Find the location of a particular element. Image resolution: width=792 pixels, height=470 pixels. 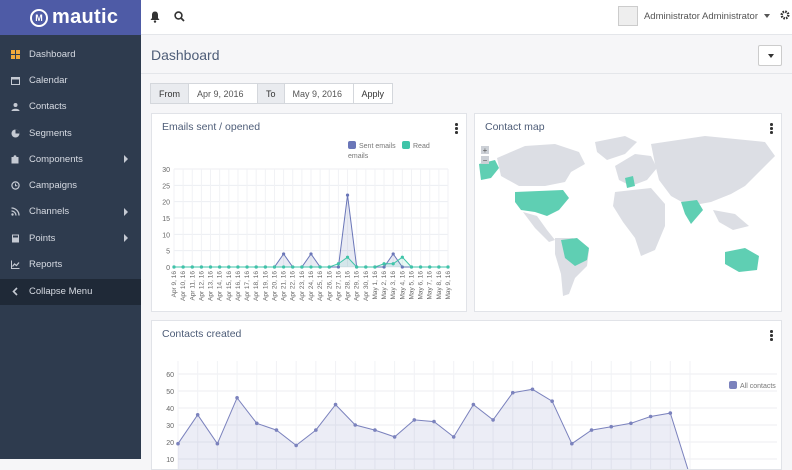

sidebar-item-label: Channels is located at coordinates (49, 212).